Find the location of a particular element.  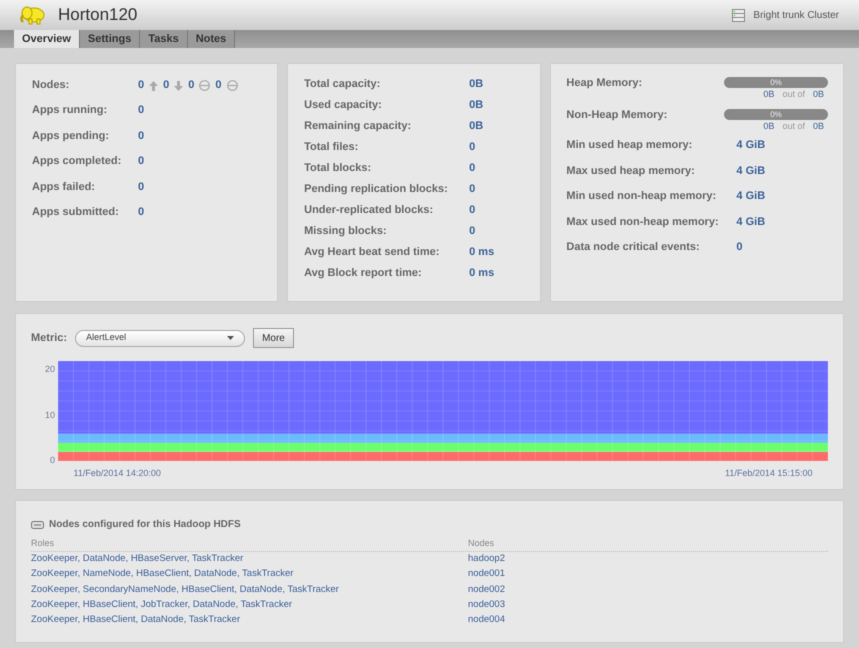

section-title: Nodes configured for this Hadoop HDFS is located at coordinates (145, 525).